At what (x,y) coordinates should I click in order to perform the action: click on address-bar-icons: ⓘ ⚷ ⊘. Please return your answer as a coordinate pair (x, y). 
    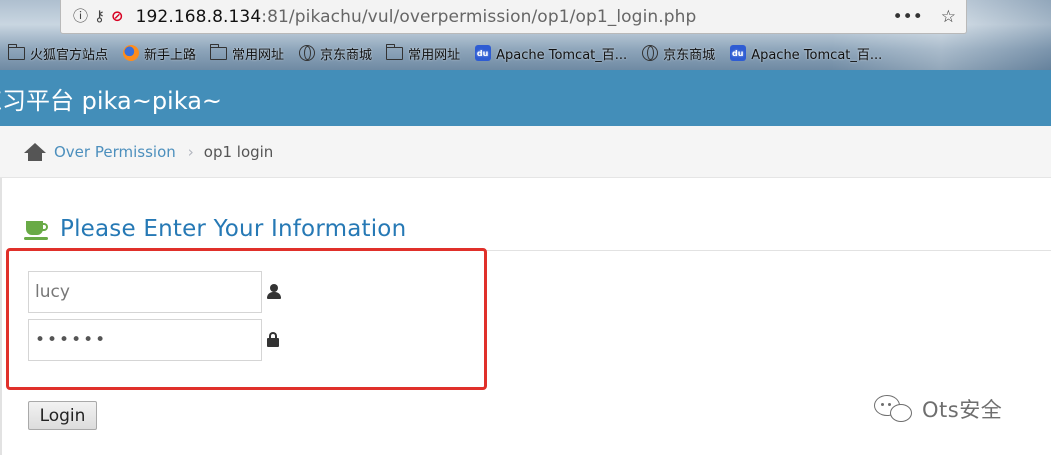
    Looking at the image, I should click on (92, 16).